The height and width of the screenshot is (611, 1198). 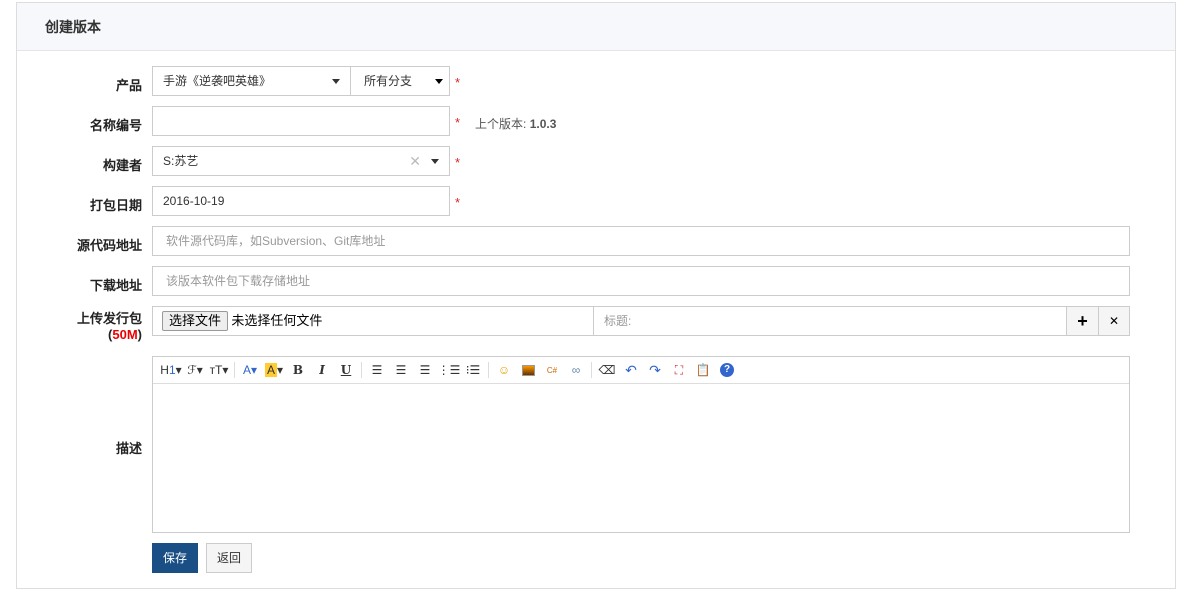 I want to click on product-value: 手游《逆袭吧英雄》, so click(x=217, y=81).